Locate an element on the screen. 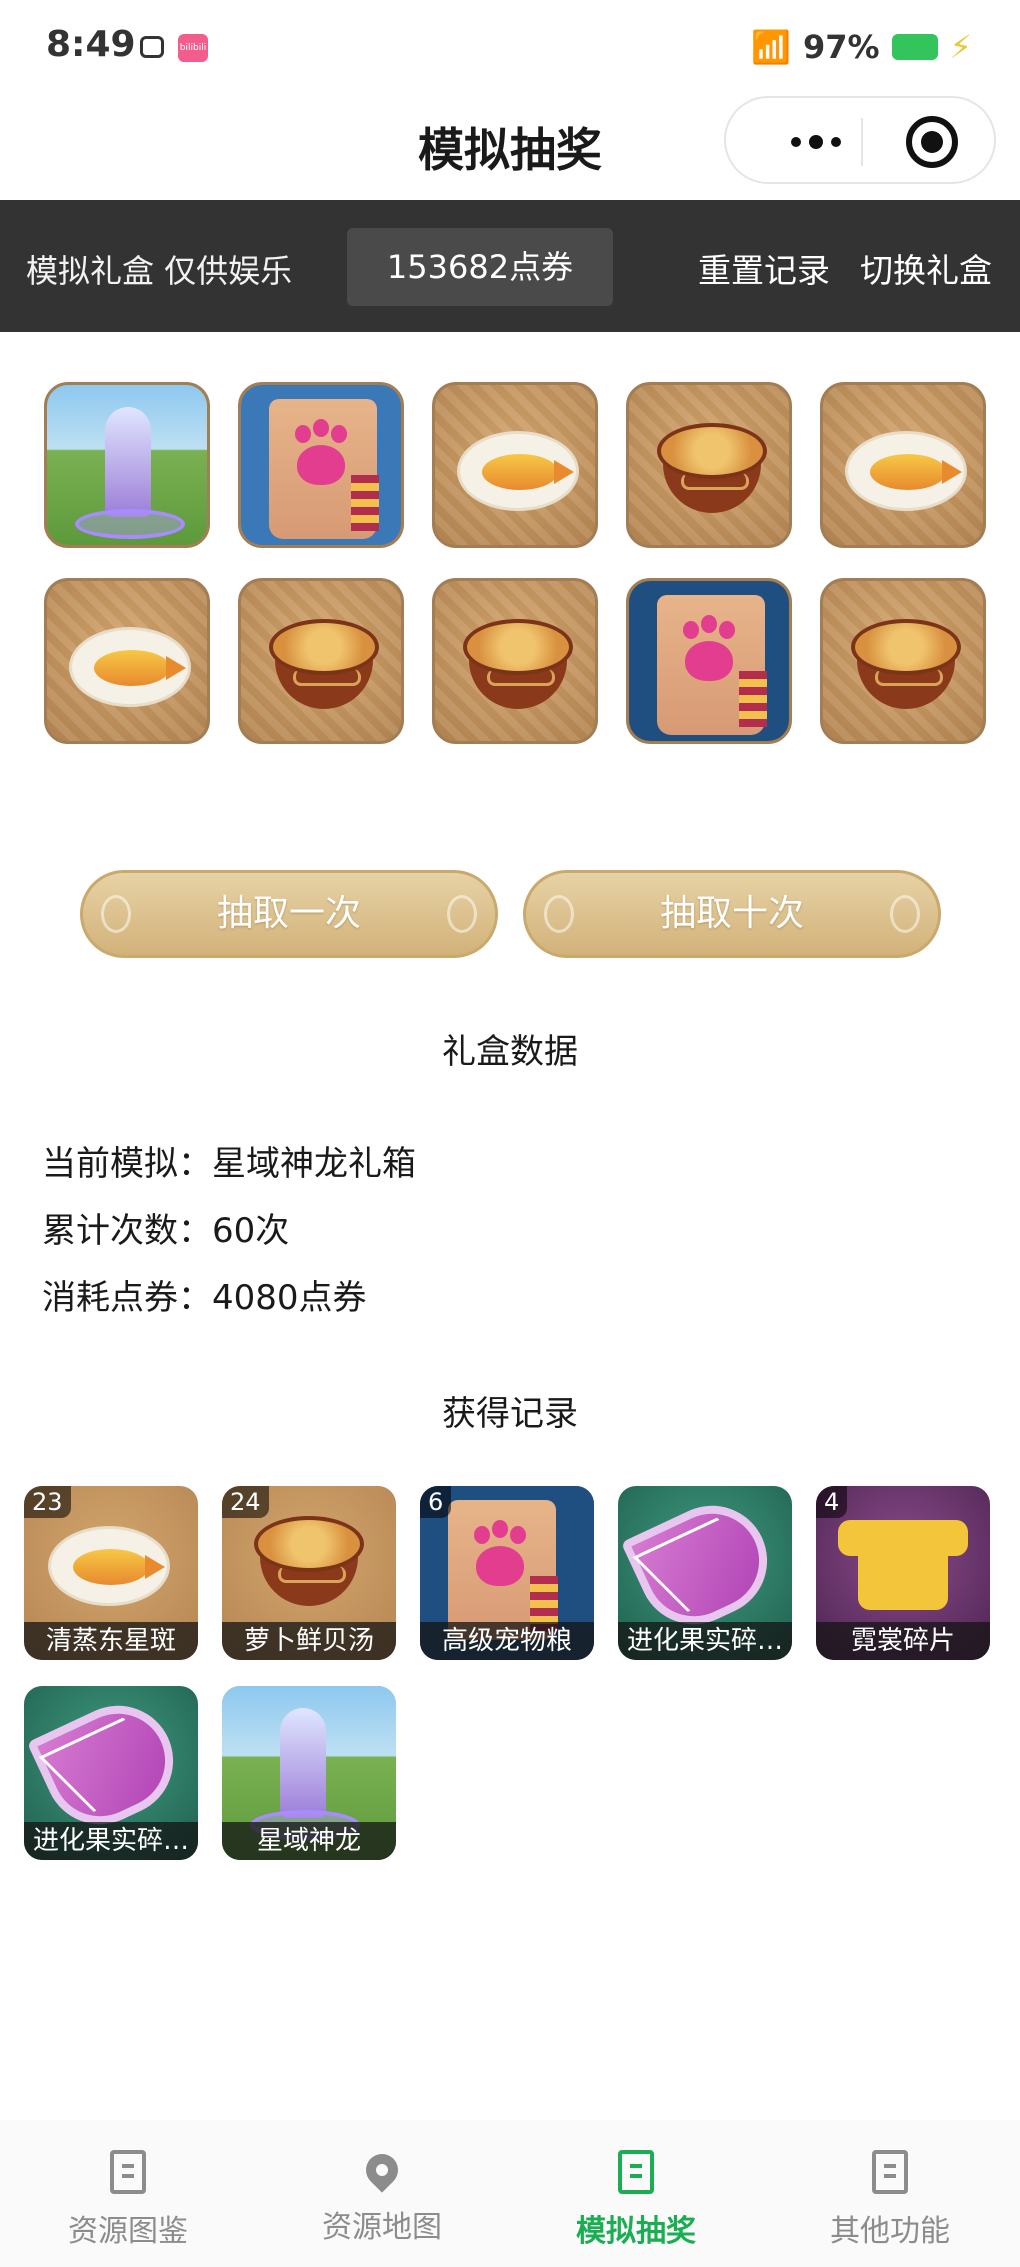 This screenshot has width=1020, height=2267. draw-count-value: 60次 is located at coordinates (251, 1231).